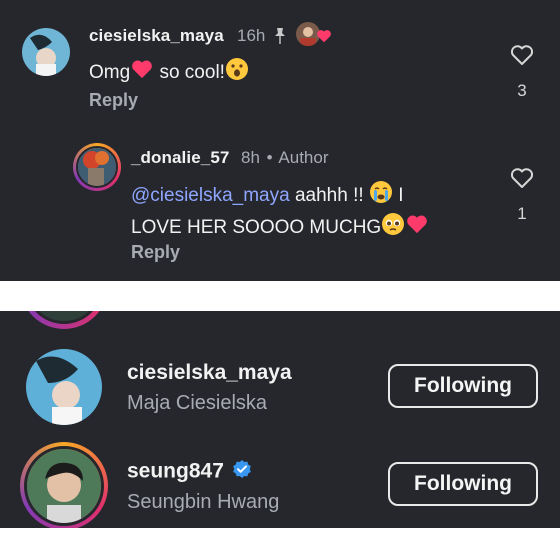 Image resolution: width=560 pixels, height=560 pixels. What do you see at coordinates (280, 296) in the screenshot?
I see `screenshot-divider` at bounding box center [280, 296].